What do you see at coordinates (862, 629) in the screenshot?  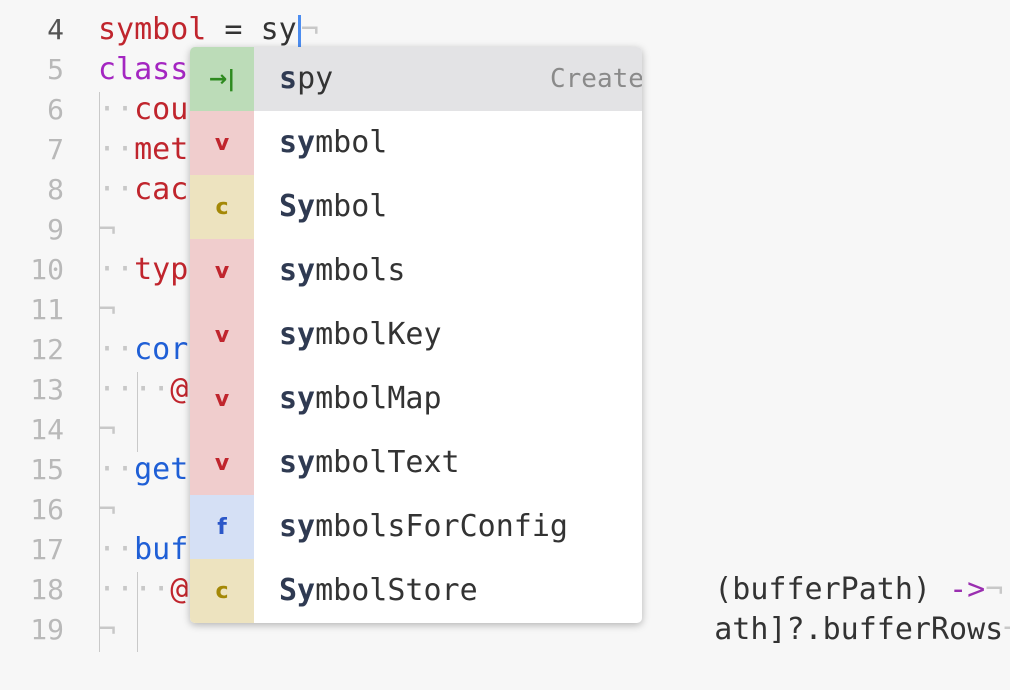 I see `code-fragment-line-18: ath]?.bufferRows¬` at bounding box center [862, 629].